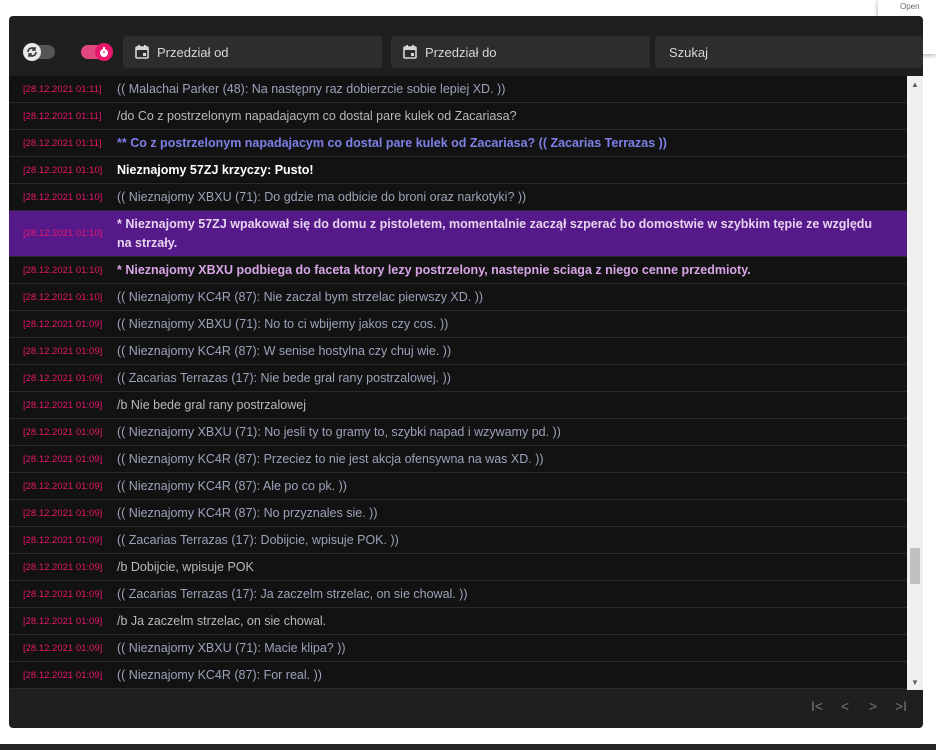 This screenshot has height=750, width=936. Describe the element at coordinates (104, 52) in the screenshot. I see `stopwatch-icon` at that location.